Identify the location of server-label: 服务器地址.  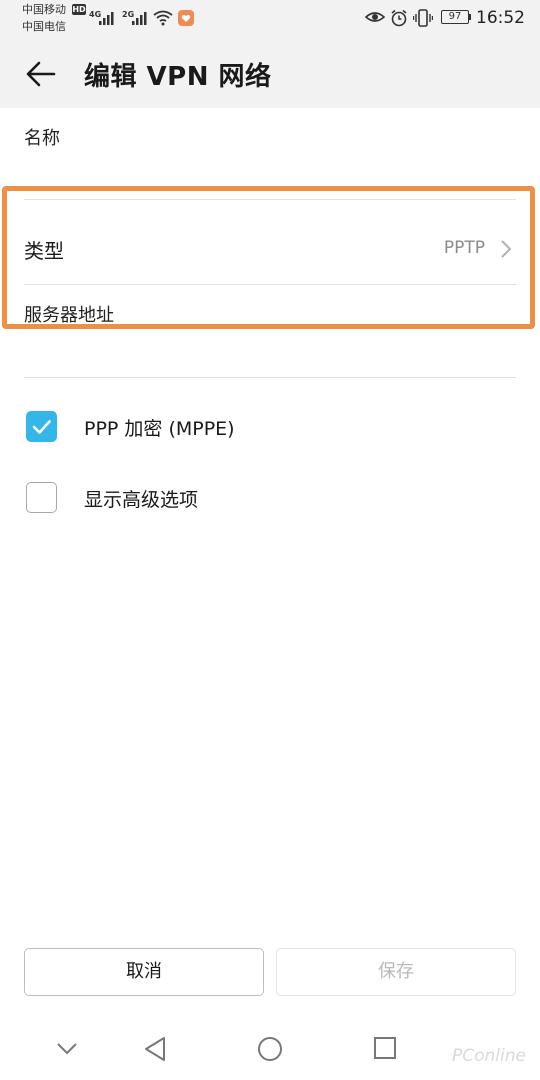
(69, 315).